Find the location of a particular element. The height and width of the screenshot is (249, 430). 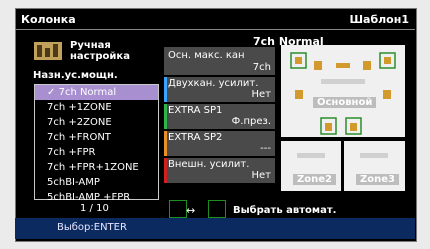

list-item: ✓ 7ch Normal is located at coordinates (96, 92).